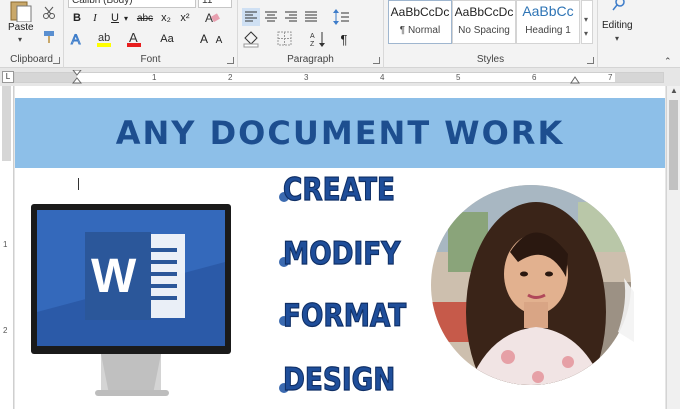 This screenshot has width=680, height=409. Describe the element at coordinates (341, 253) in the screenshot. I see `service-item: MODIFY` at that location.